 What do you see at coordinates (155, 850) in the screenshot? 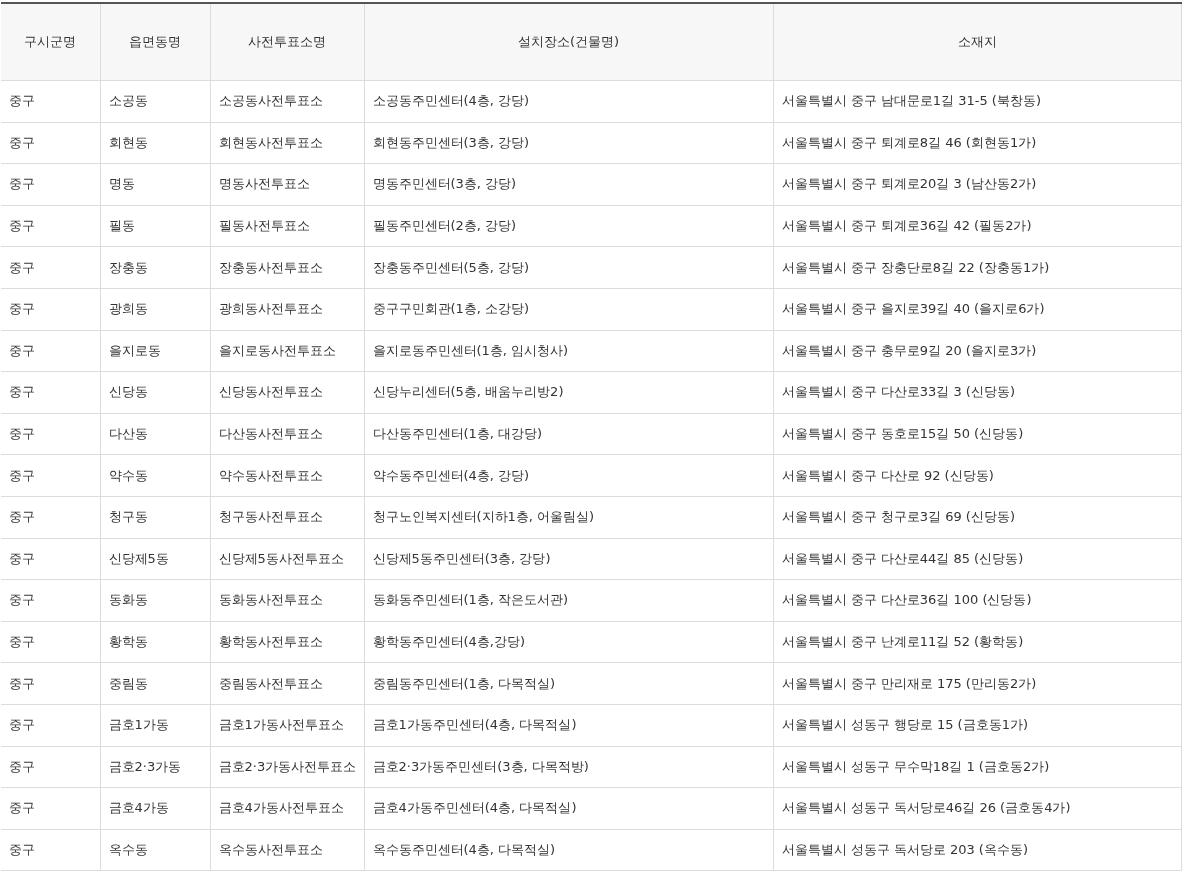
I see `table-cell: 옥수동` at bounding box center [155, 850].